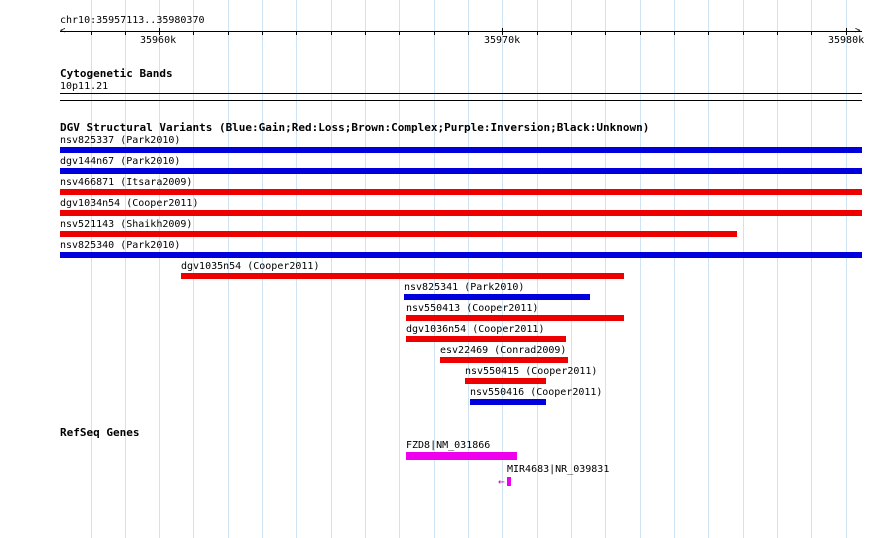 The width and height of the screenshot is (890, 538). Describe the element at coordinates (116, 73) in the screenshot. I see `cytoband-track-title: Cytogenetic Bands` at that location.